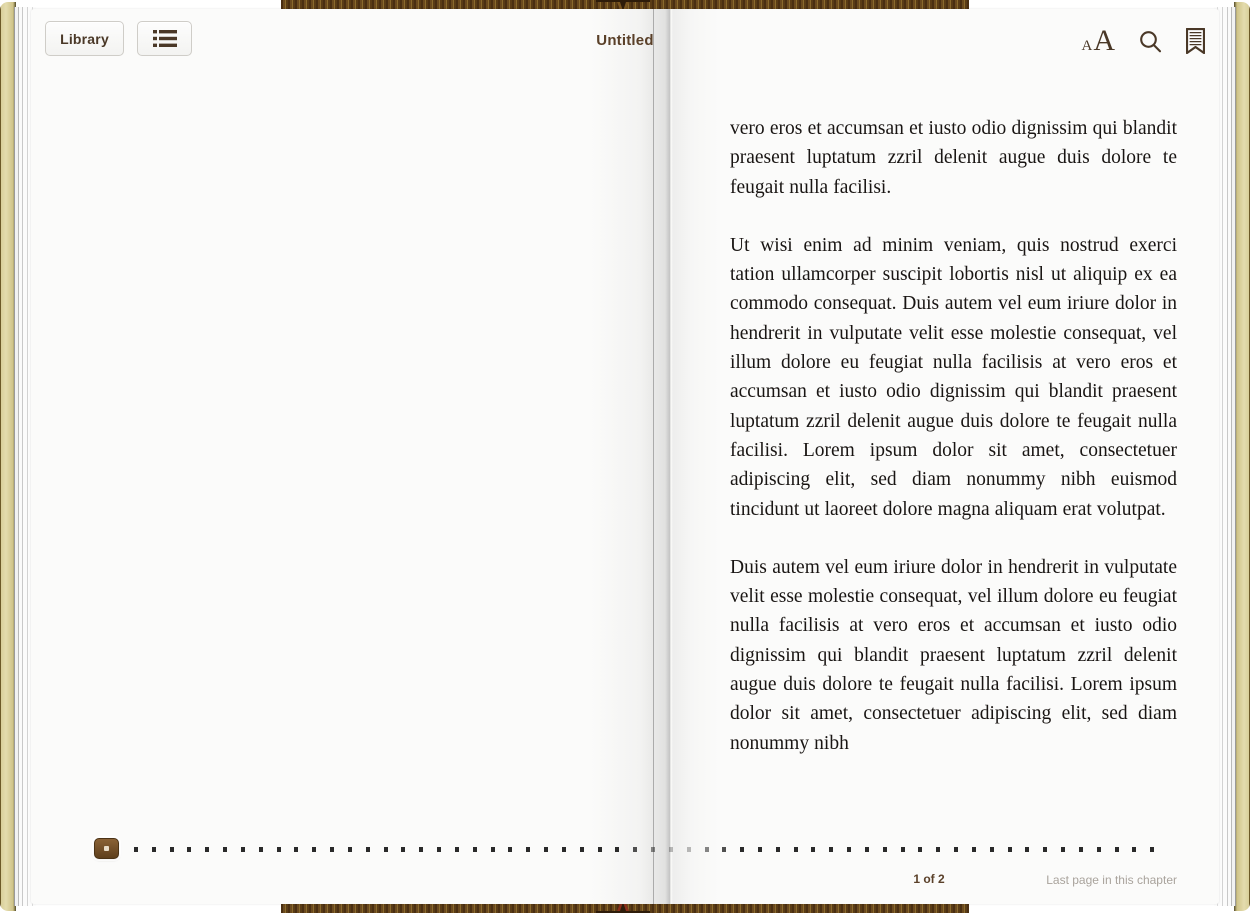 Image resolution: width=1250 pixels, height=913 pixels. I want to click on search-icon, so click(1150, 41).